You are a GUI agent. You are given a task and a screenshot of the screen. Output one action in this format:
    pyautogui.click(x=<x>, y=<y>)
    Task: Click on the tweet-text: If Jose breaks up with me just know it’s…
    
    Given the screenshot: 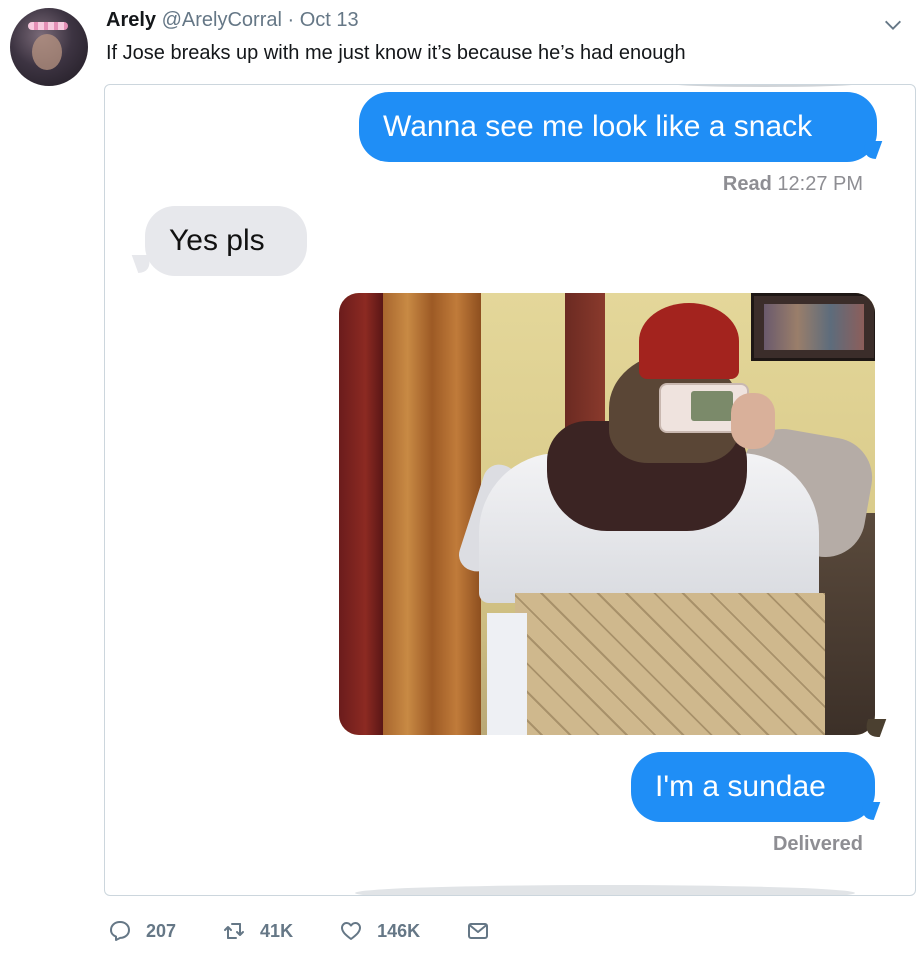 What is the action you would take?
    pyautogui.click(x=396, y=53)
    